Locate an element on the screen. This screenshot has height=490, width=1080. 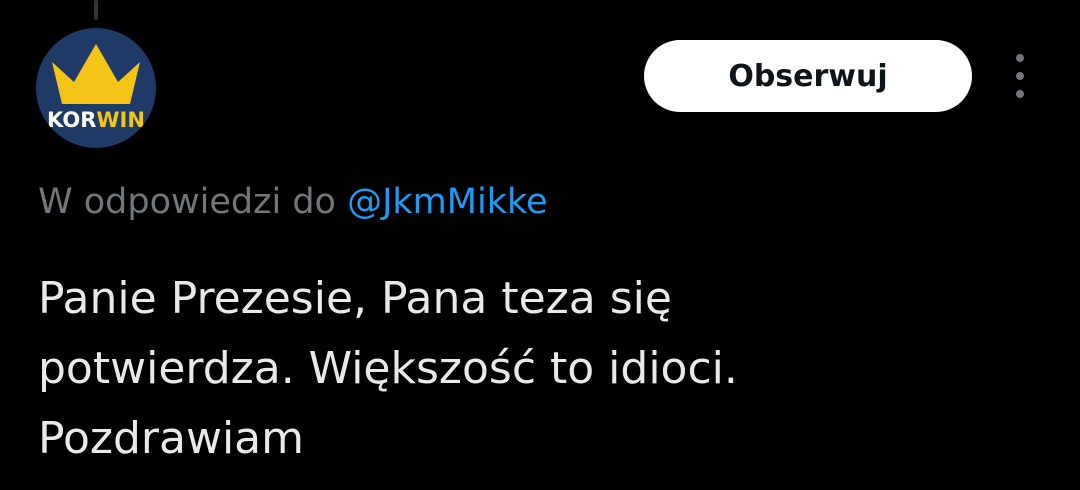
avatar: KORWIN is located at coordinates (96, 88).